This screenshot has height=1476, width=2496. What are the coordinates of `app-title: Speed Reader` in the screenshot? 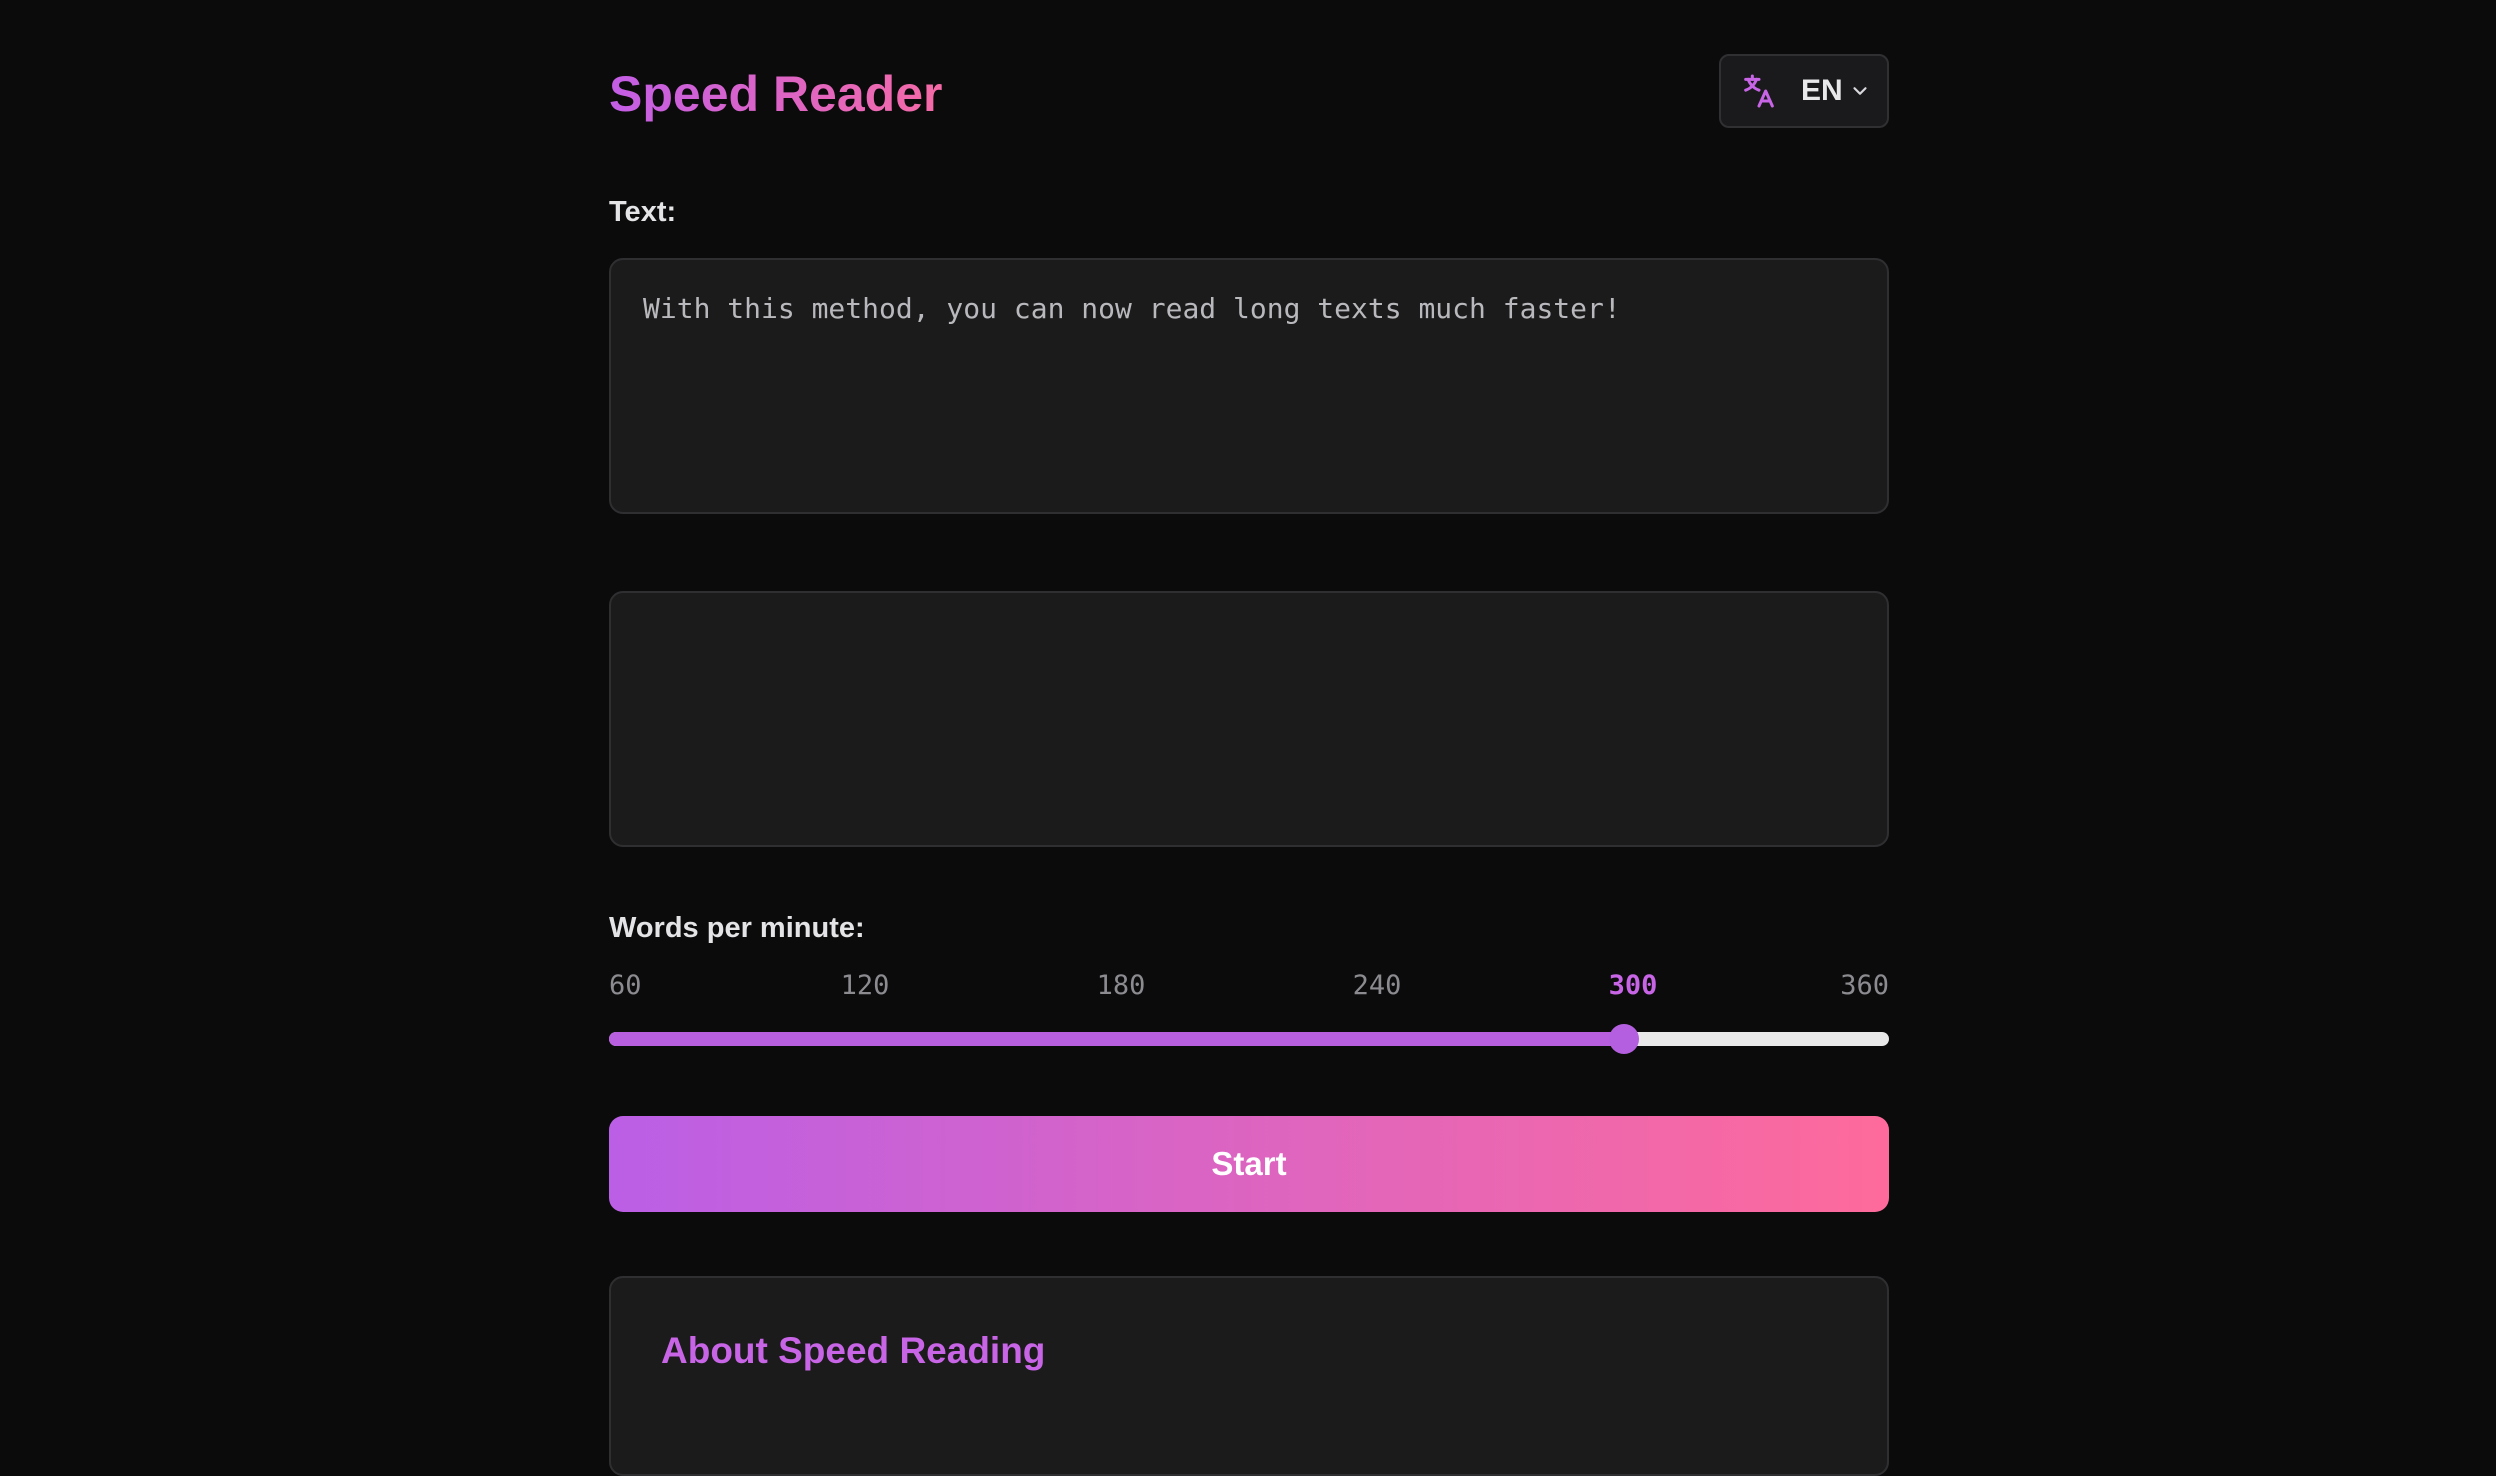 It's located at (776, 94).